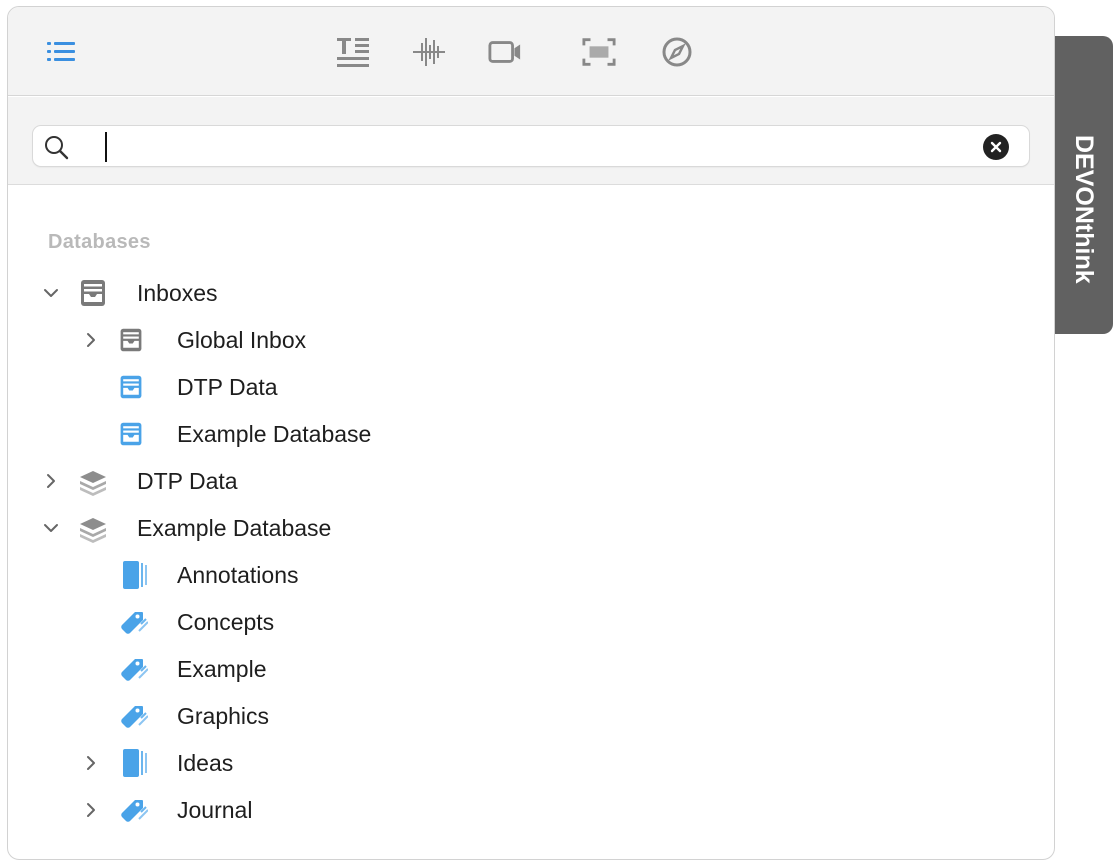  I want to click on waveform-icon, so click(429, 52).